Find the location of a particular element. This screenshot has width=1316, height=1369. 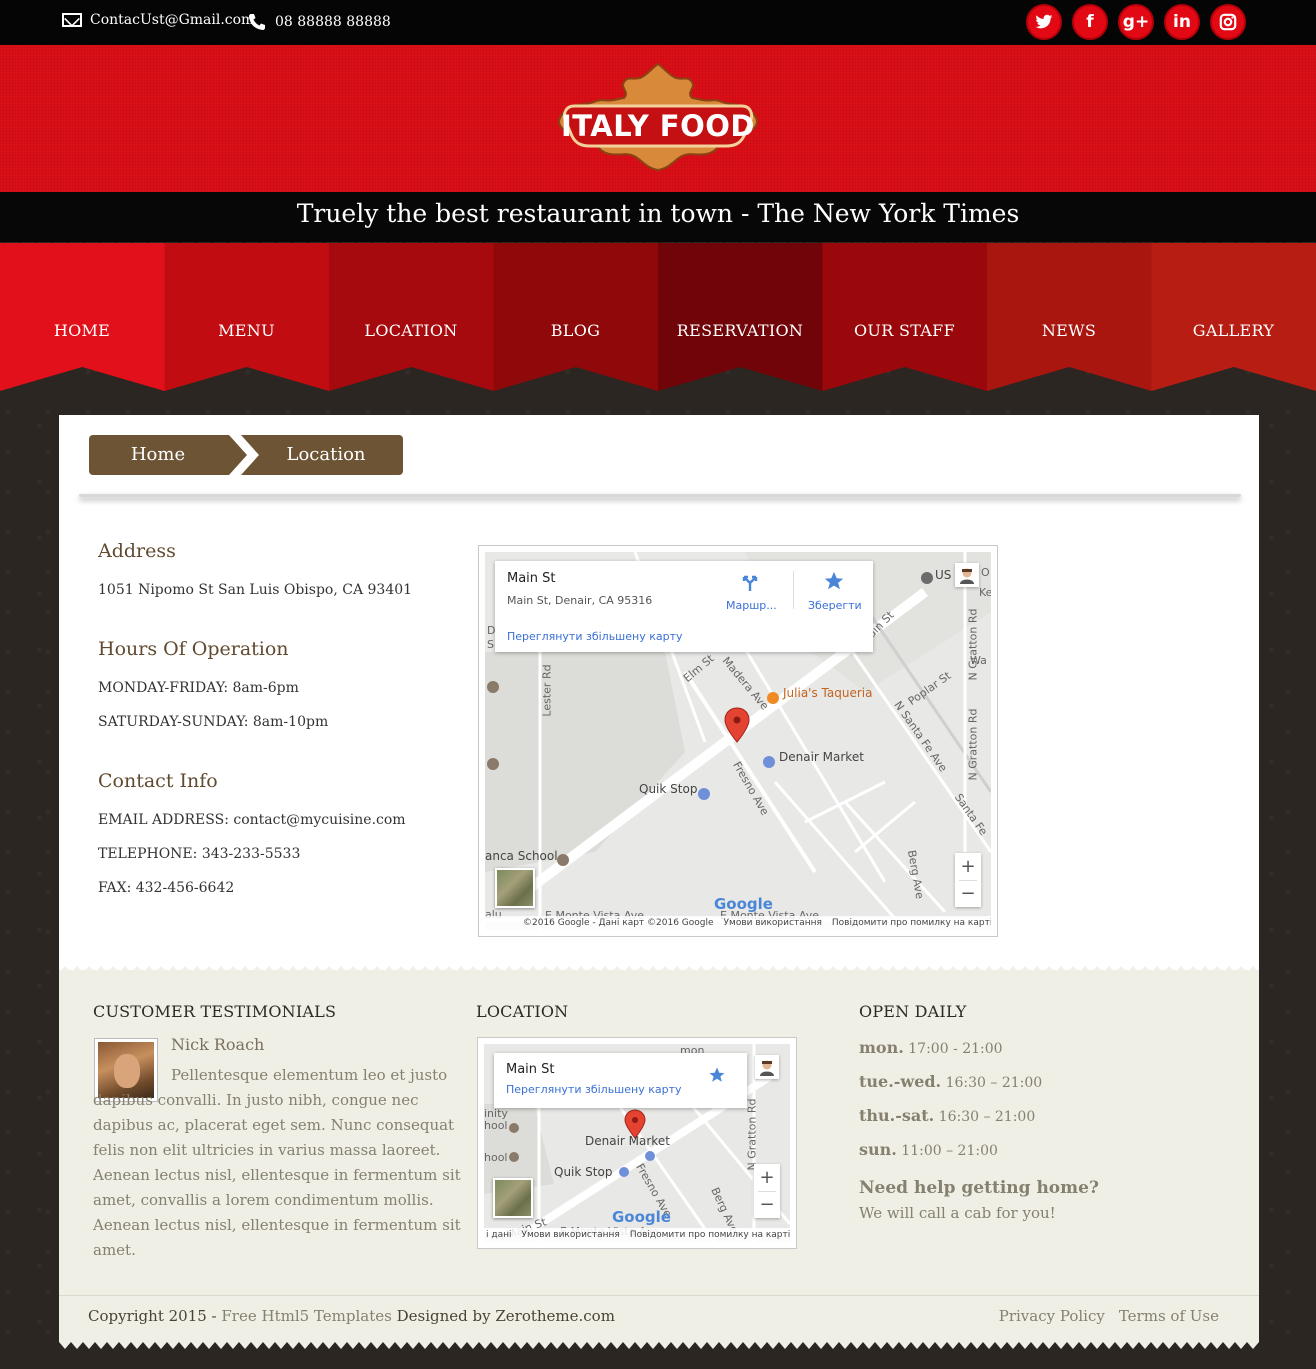

hours-time: 17:00 - 21:00 is located at coordinates (955, 1049).